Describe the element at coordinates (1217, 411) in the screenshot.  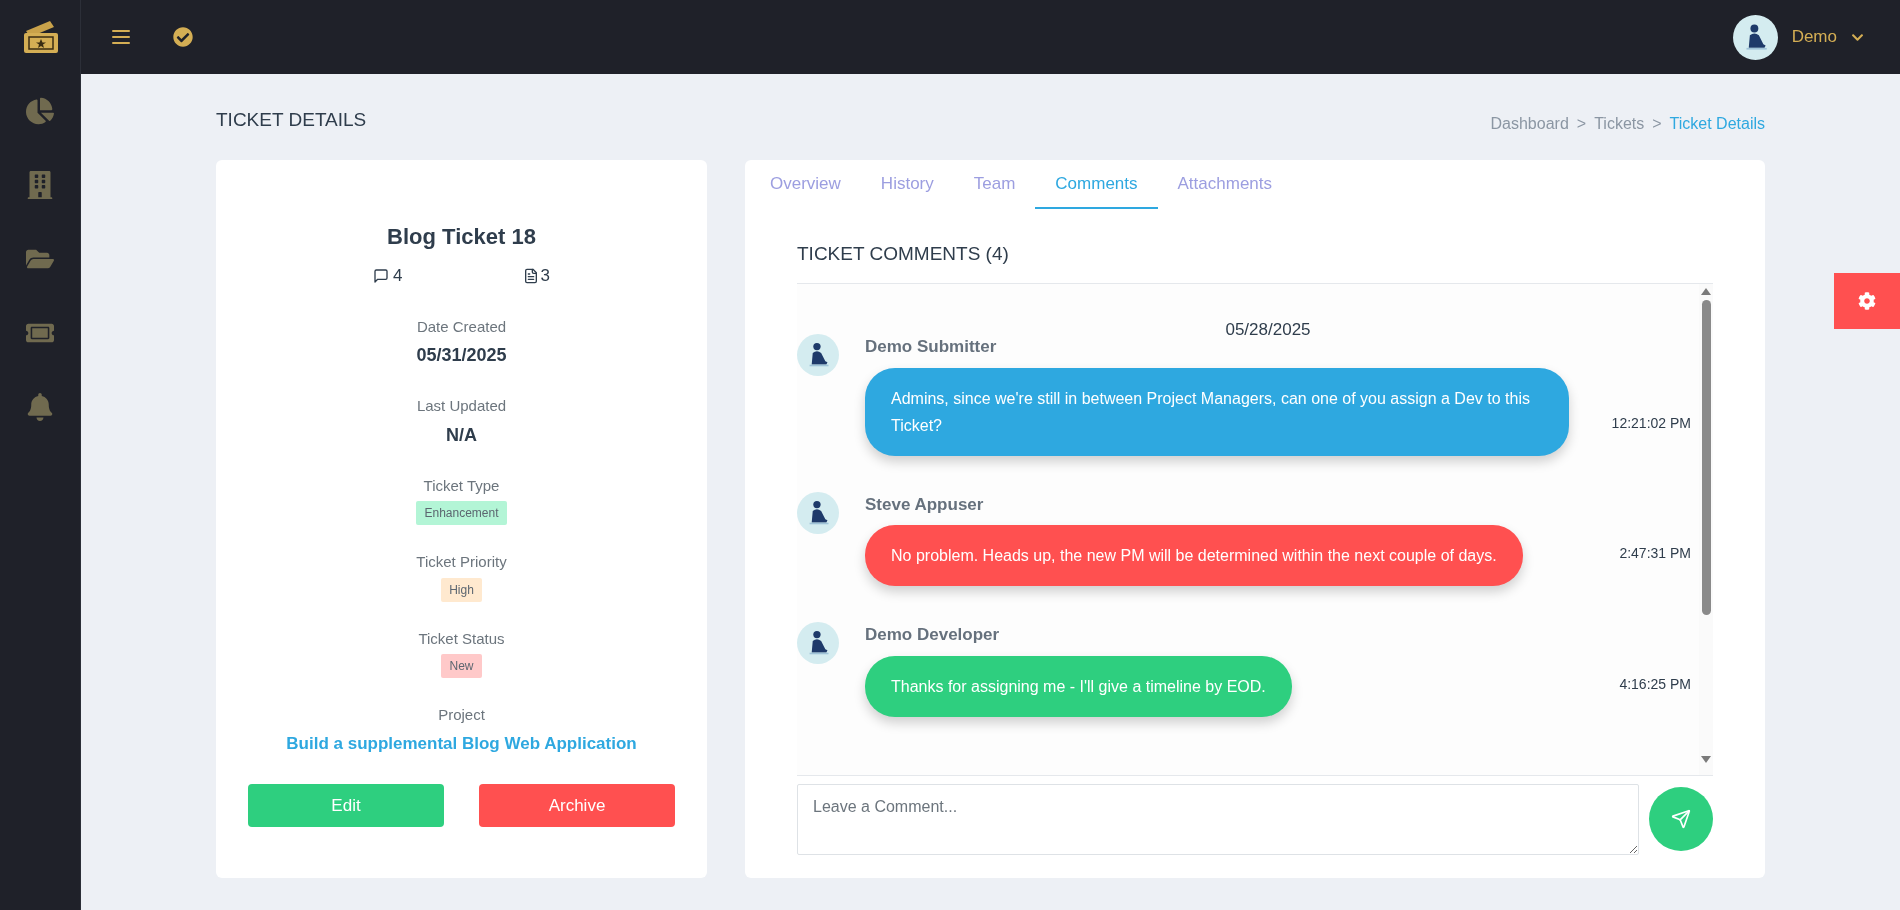
I see `comment-bubble: Admins, since we're still in between Project Managers, can one of you assign a Dev to this Ticket?` at that location.